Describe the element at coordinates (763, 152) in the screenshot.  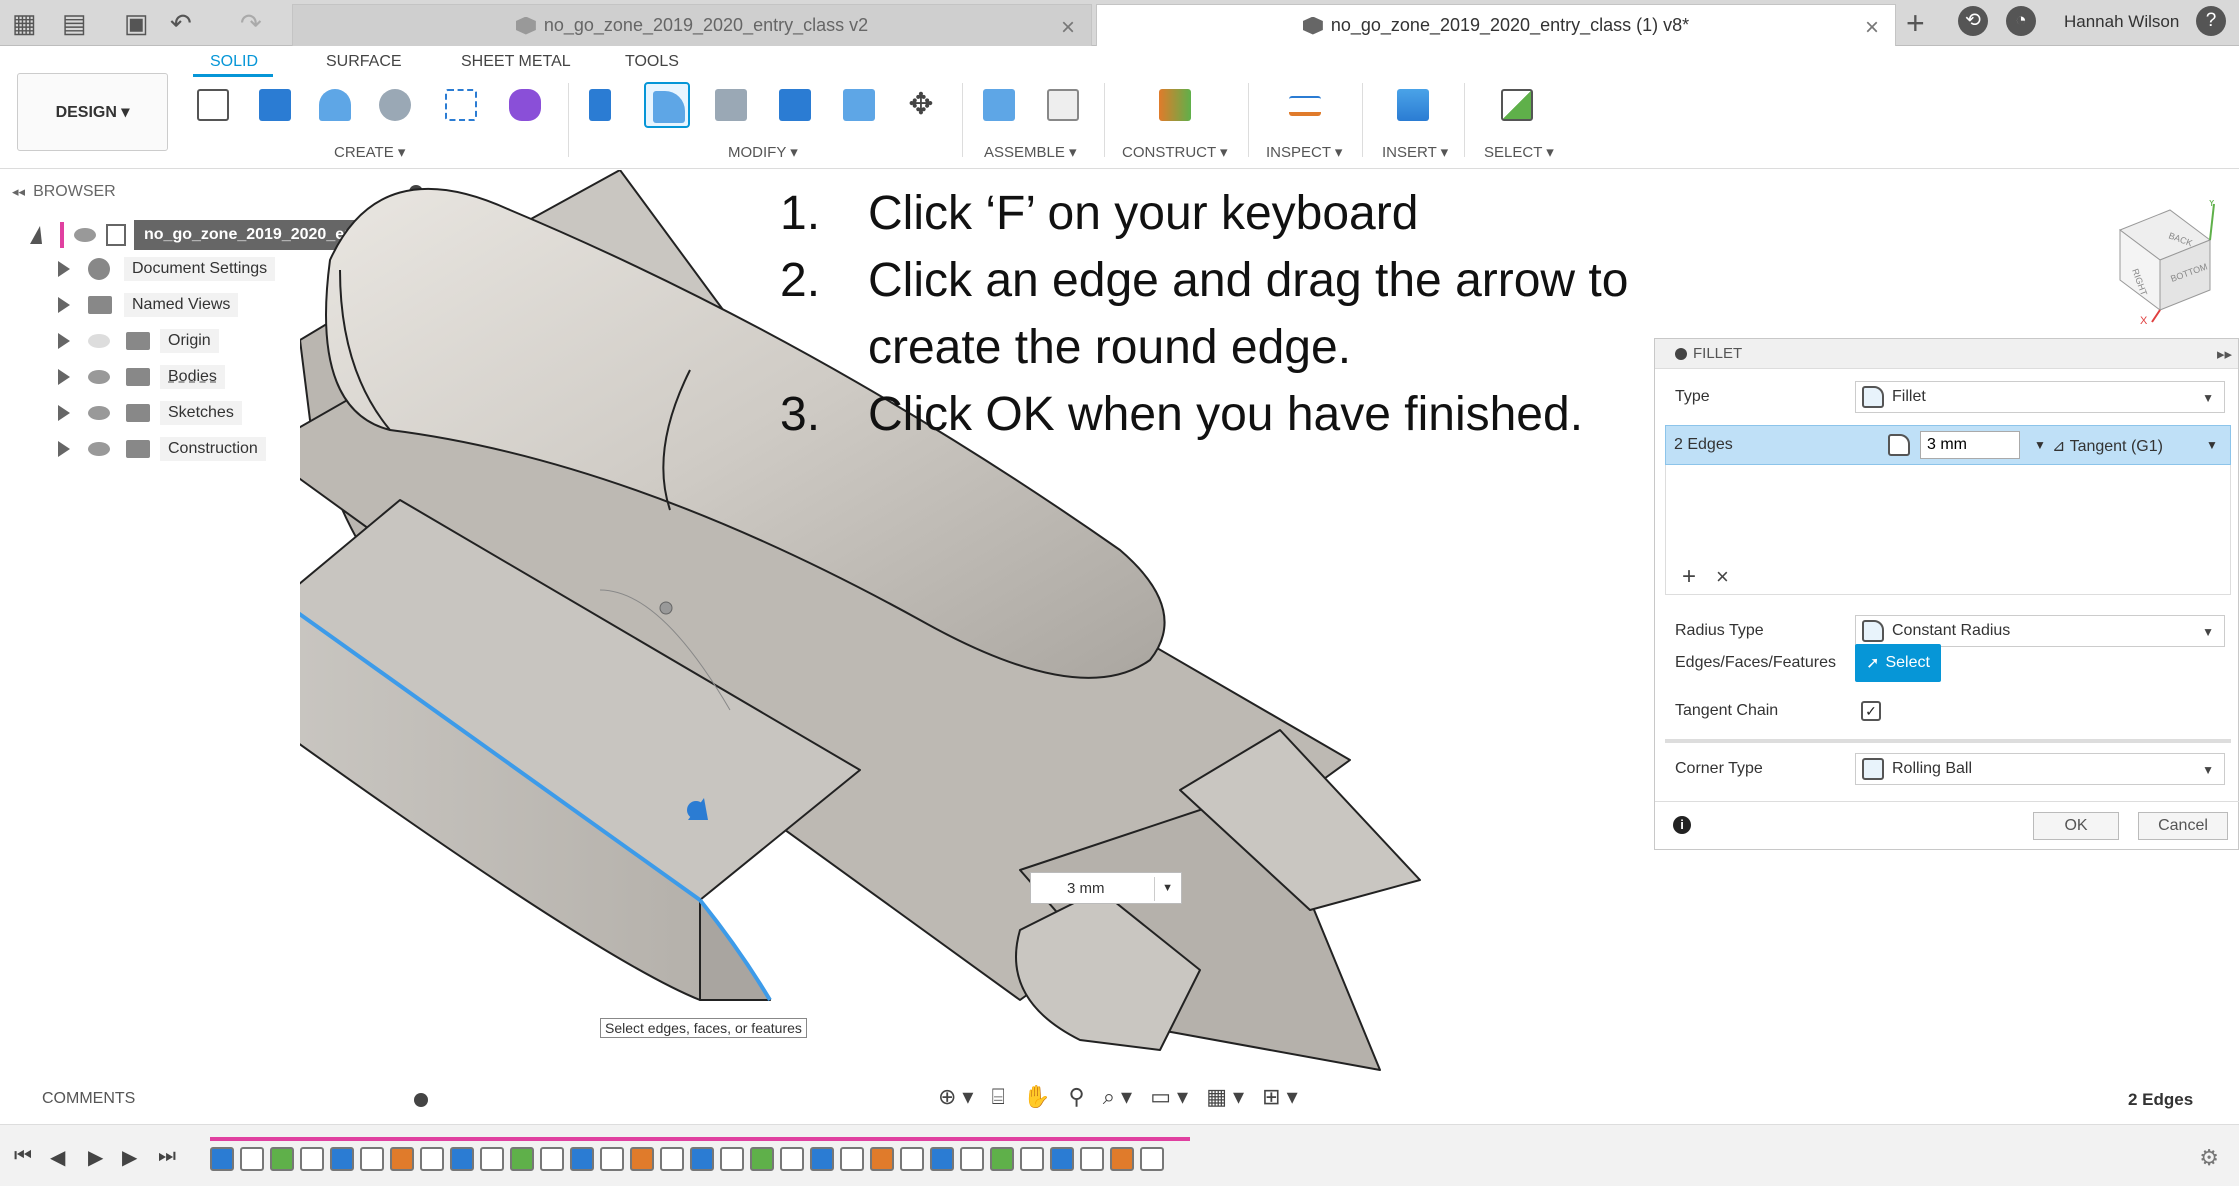
I see `modify-menu: MODIFY ▾` at that location.